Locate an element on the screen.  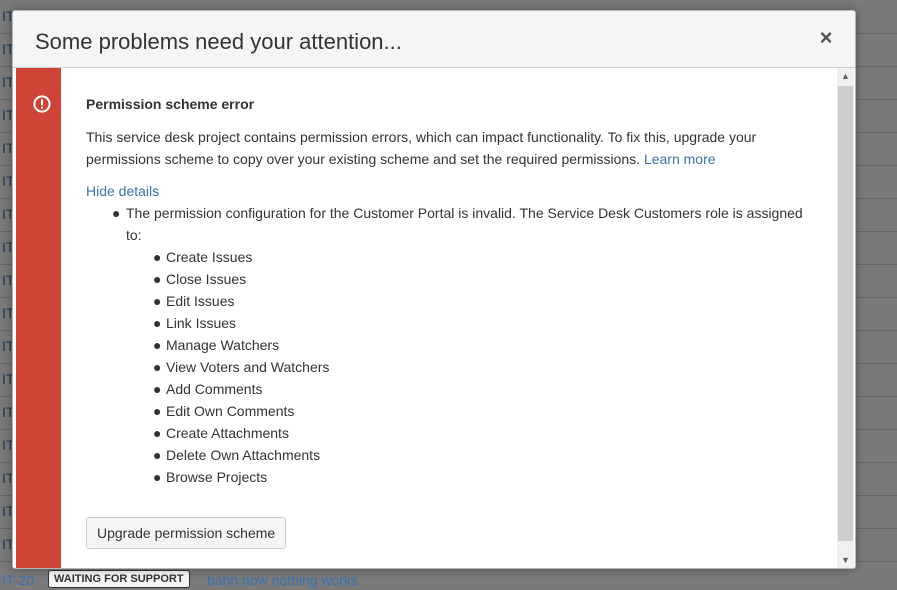
permission-label: Add Comments is located at coordinates (214, 389).